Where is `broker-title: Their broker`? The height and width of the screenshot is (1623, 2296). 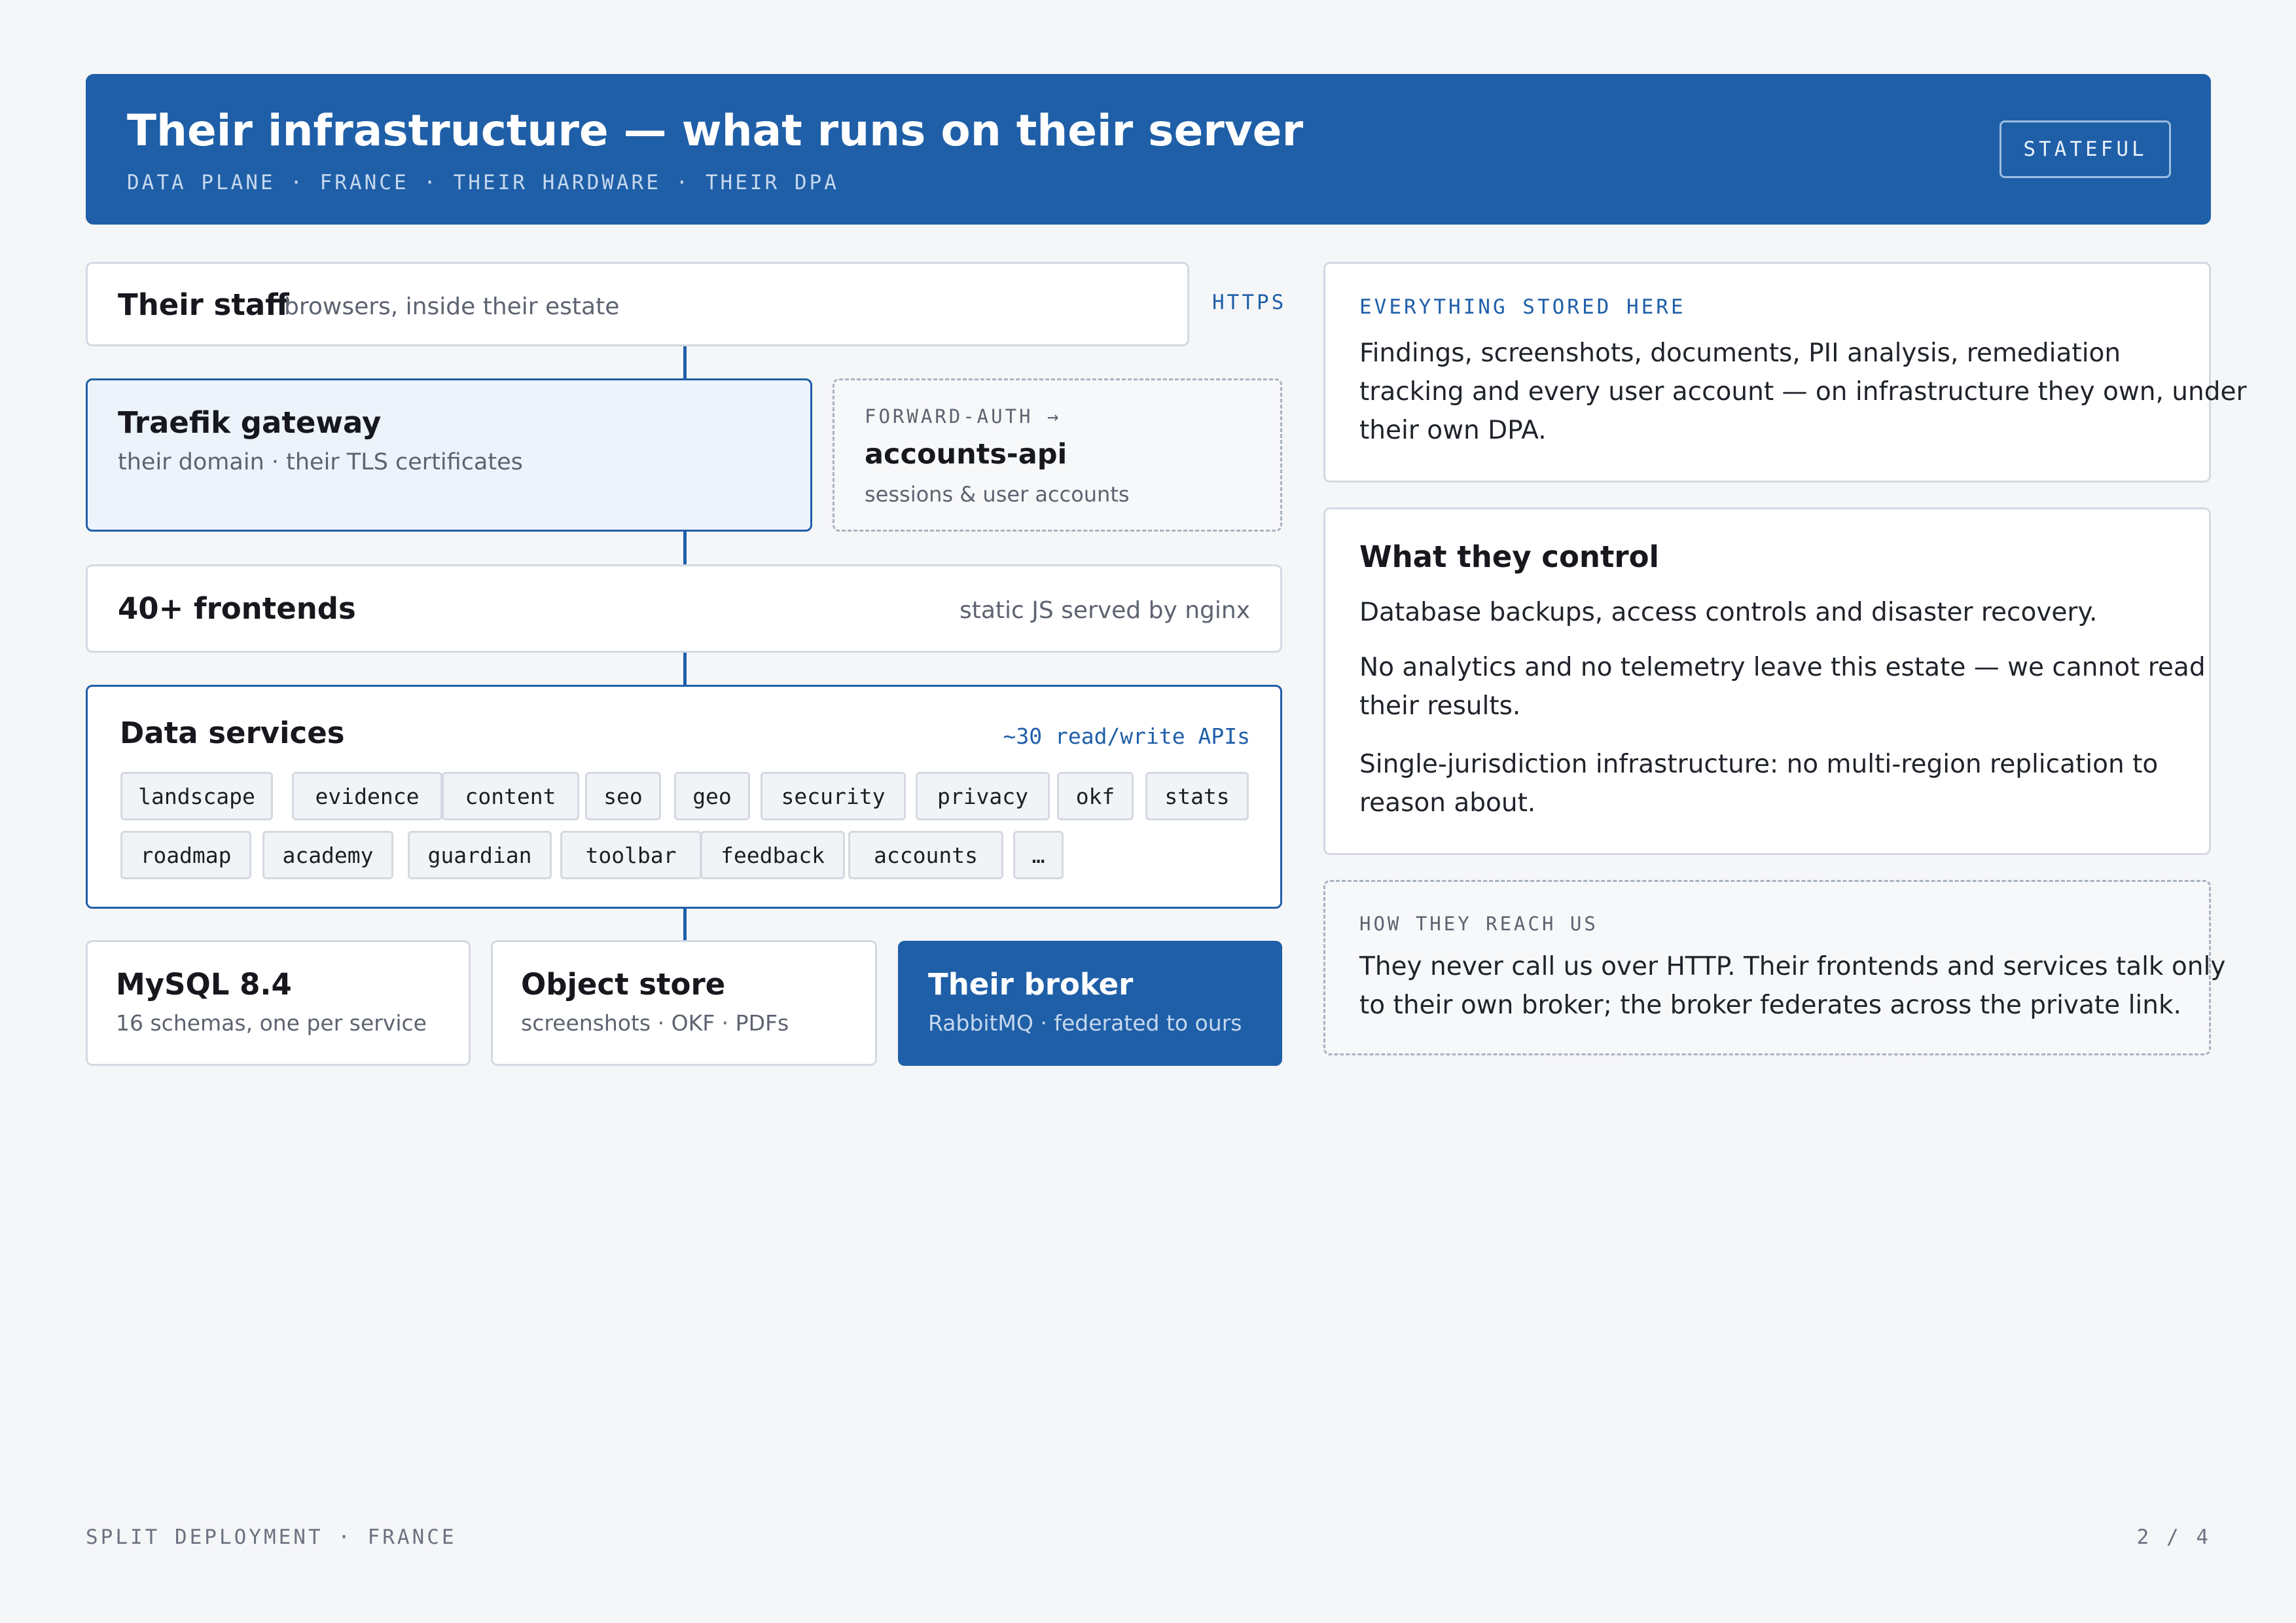
broker-title: Their broker is located at coordinates (1031, 984).